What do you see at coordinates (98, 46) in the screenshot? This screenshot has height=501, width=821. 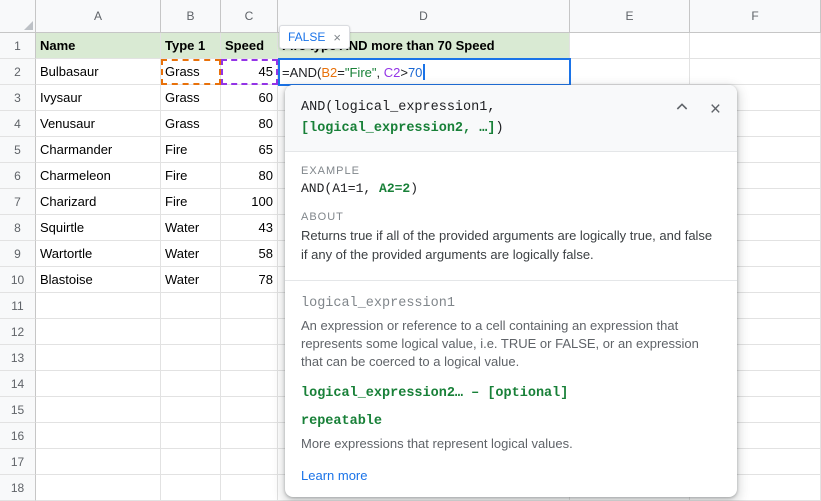 I see `cell-A1: Name` at bounding box center [98, 46].